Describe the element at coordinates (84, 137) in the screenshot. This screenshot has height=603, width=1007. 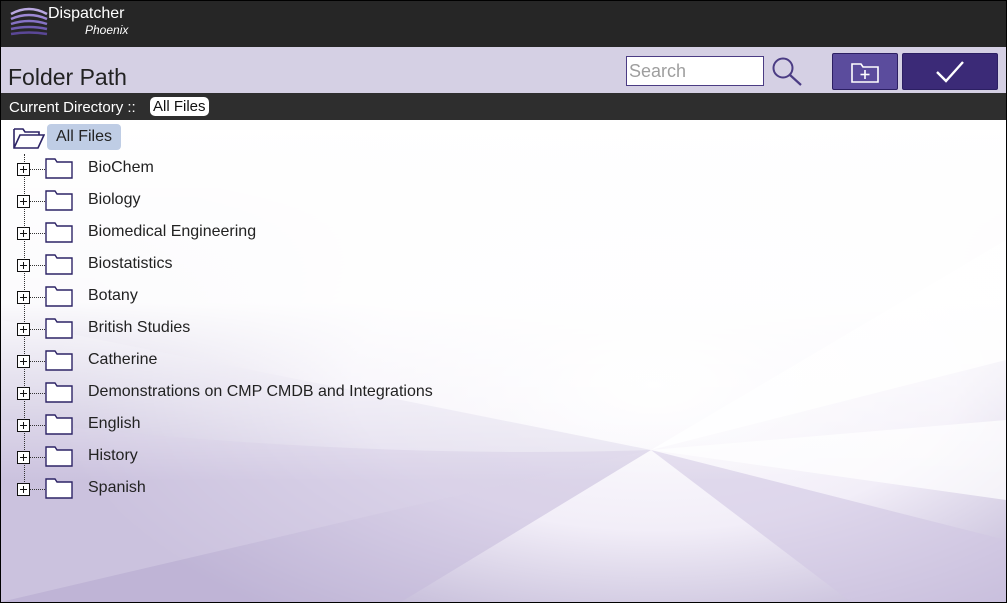
I see `tree-root-all-files: All Files` at that location.